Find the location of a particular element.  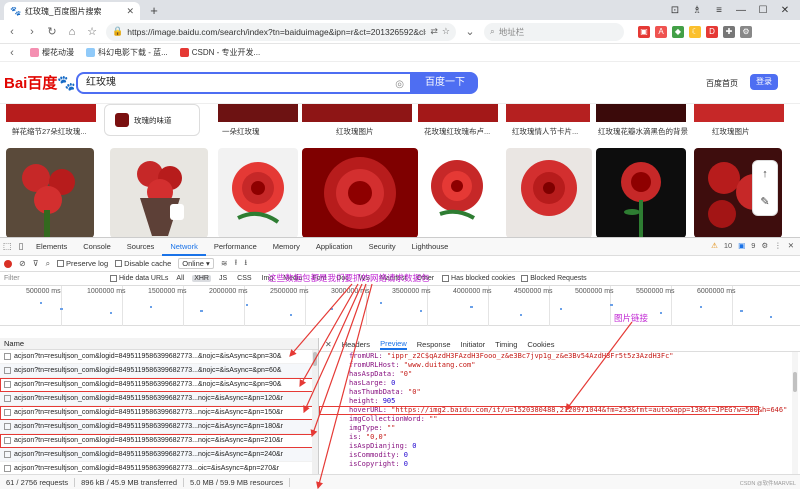

tab-elements: Elements is located at coordinates (51, 247).